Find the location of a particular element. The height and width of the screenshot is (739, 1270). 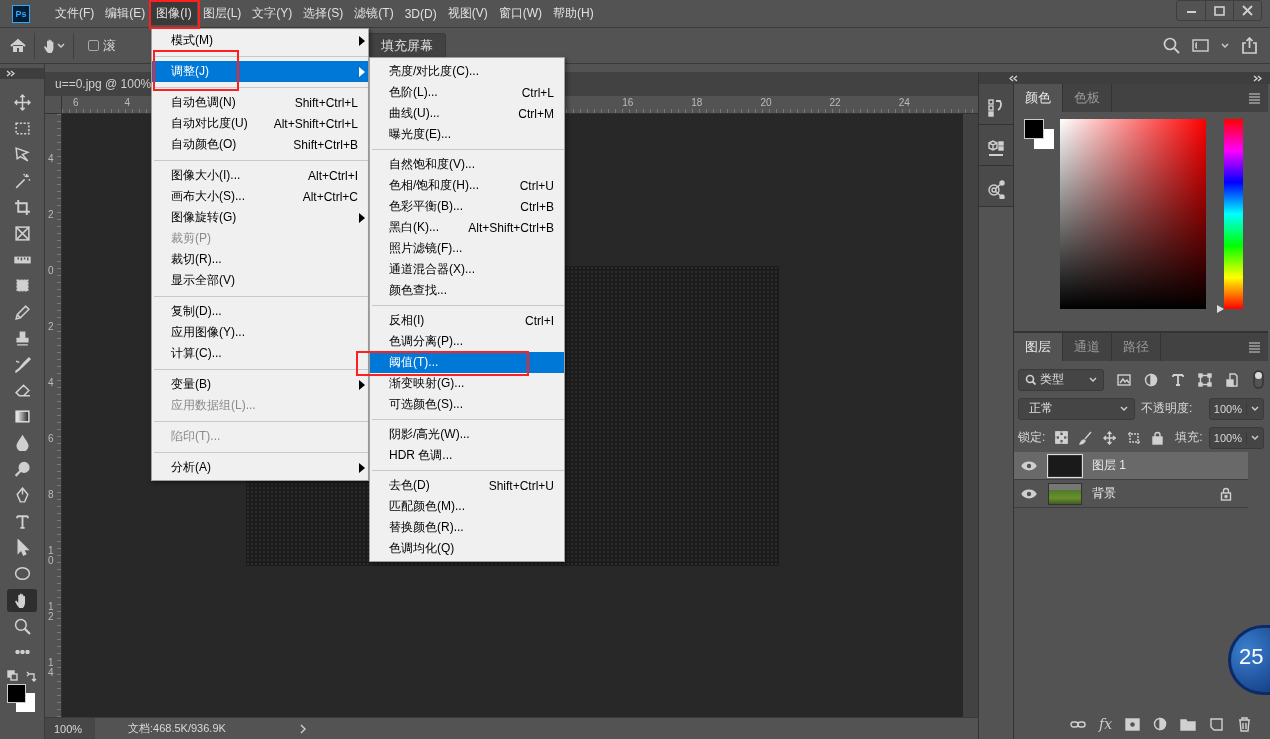

collapse-icon is located at coordinates (1013, 78).